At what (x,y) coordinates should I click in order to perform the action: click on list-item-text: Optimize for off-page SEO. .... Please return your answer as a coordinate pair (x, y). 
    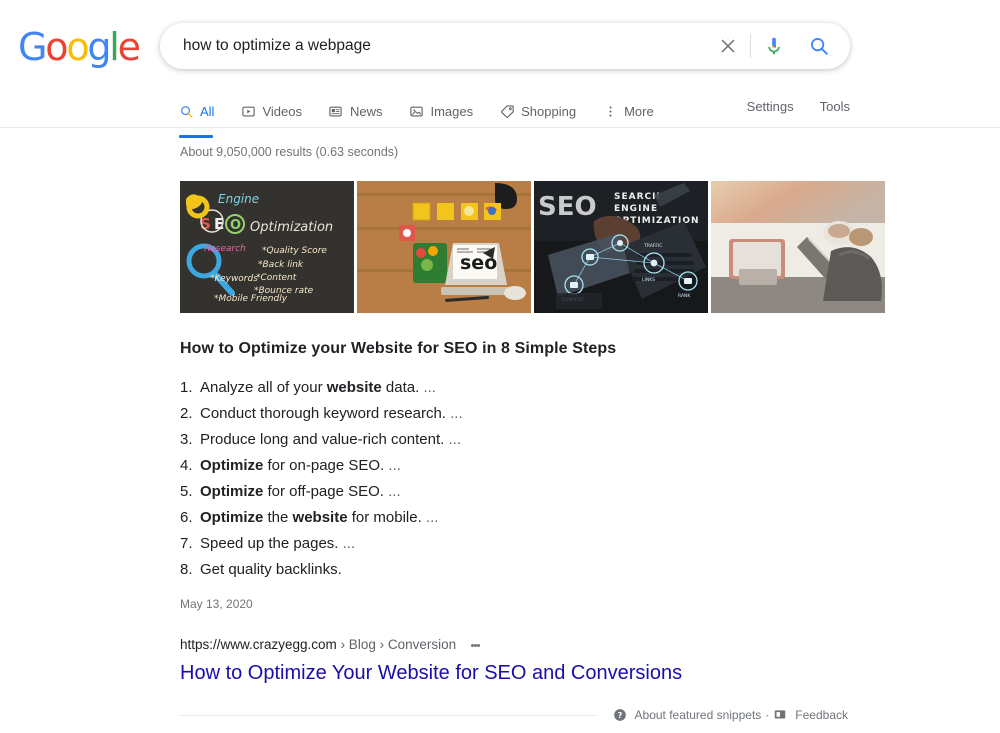
    Looking at the image, I should click on (300, 492).